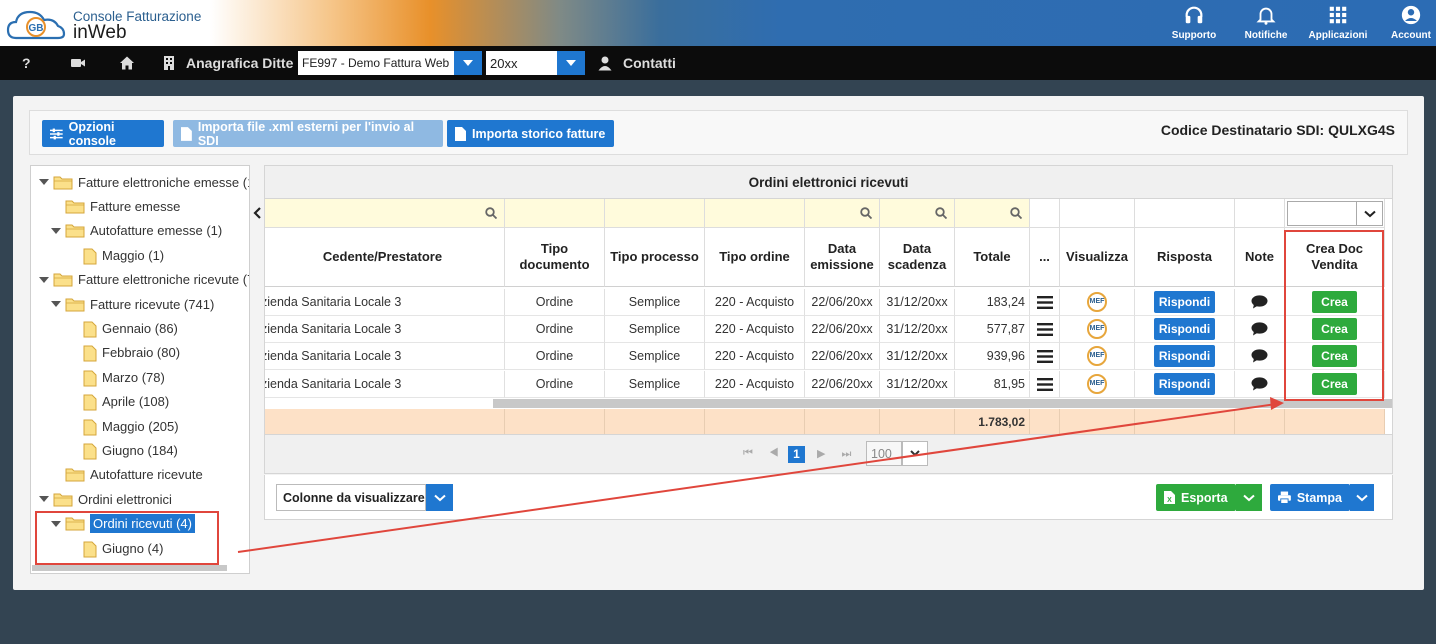 The image size is (1436, 644). Describe the element at coordinates (1362, 497) in the screenshot. I see `stampa-toggle` at that location.